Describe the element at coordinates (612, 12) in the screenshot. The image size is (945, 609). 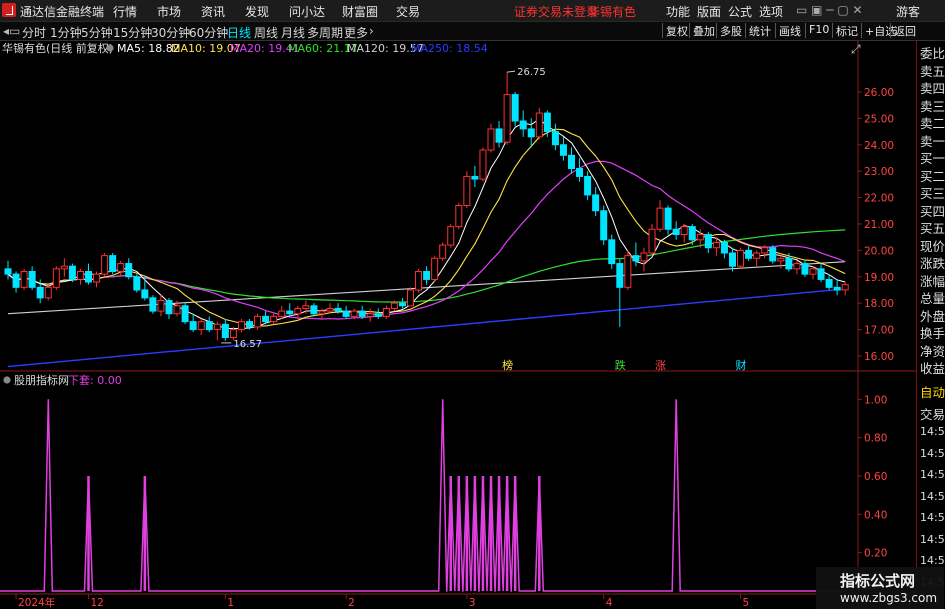
I see `stock-name-title: 华锡有色` at that location.